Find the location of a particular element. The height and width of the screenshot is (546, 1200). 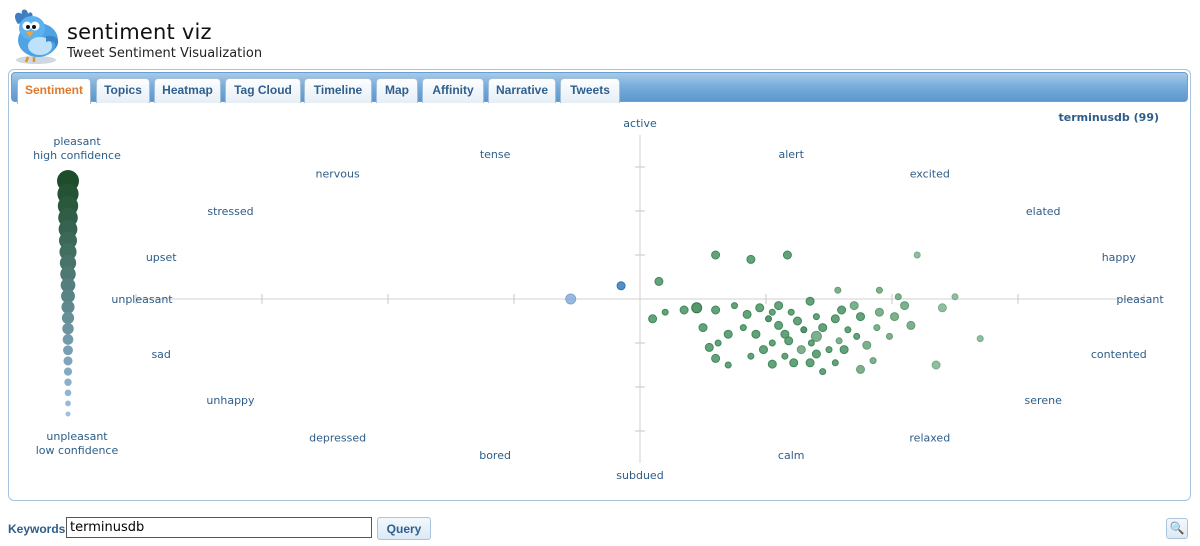

keywords-input is located at coordinates (219, 527).